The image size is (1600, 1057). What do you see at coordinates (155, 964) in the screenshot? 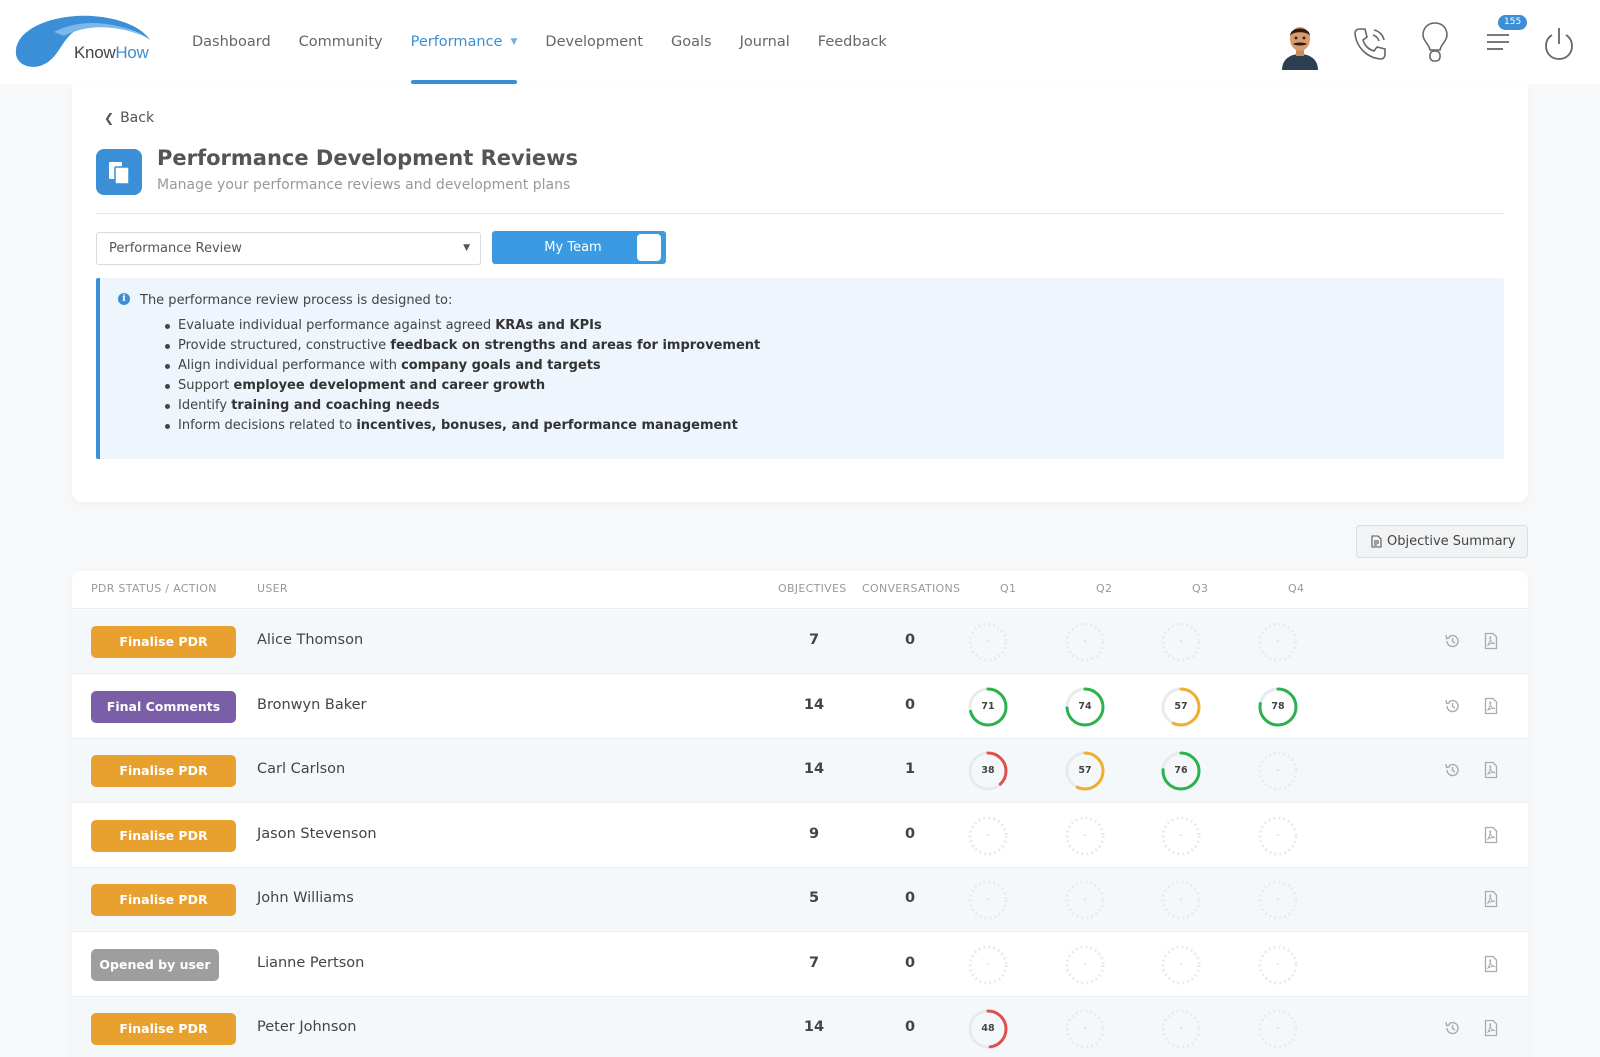
I see `status-action-button: Opened by user` at bounding box center [155, 964].